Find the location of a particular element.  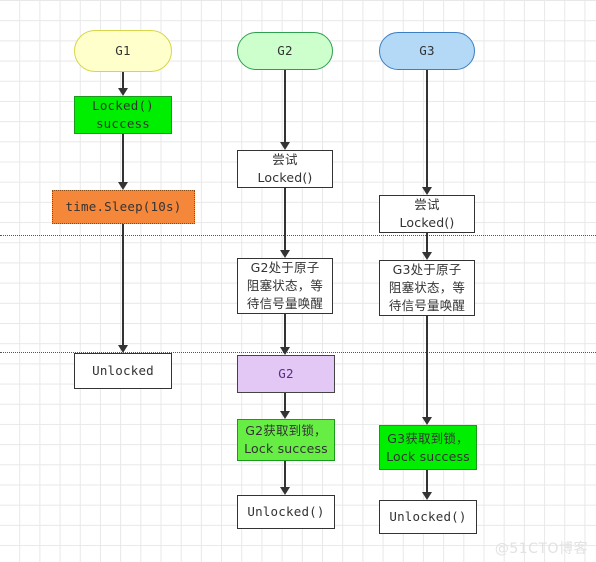

node-g1-sleep: time.Sleep(10s) is located at coordinates (123, 207).